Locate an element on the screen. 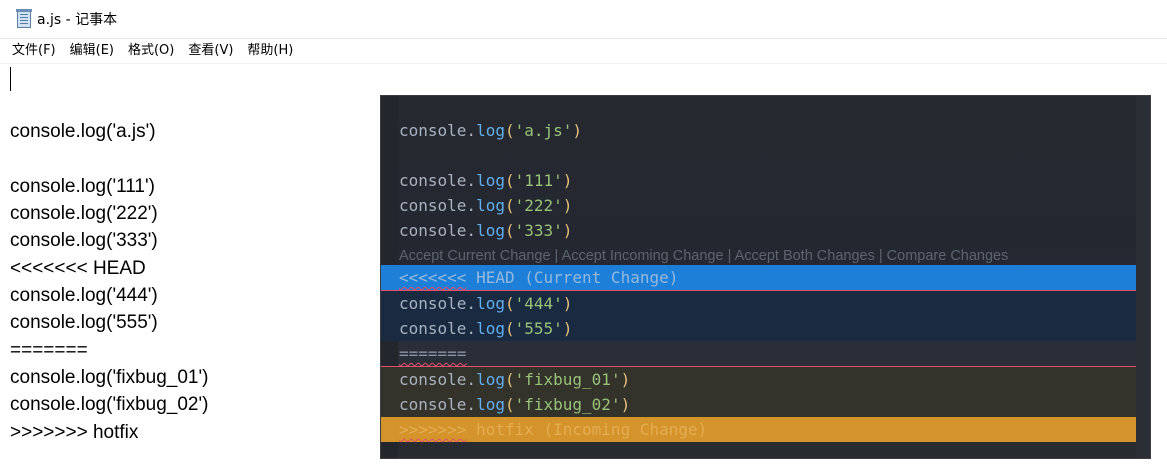 The height and width of the screenshot is (467, 1167). title-bar: a.js - 记事本 is located at coordinates (583, 19).